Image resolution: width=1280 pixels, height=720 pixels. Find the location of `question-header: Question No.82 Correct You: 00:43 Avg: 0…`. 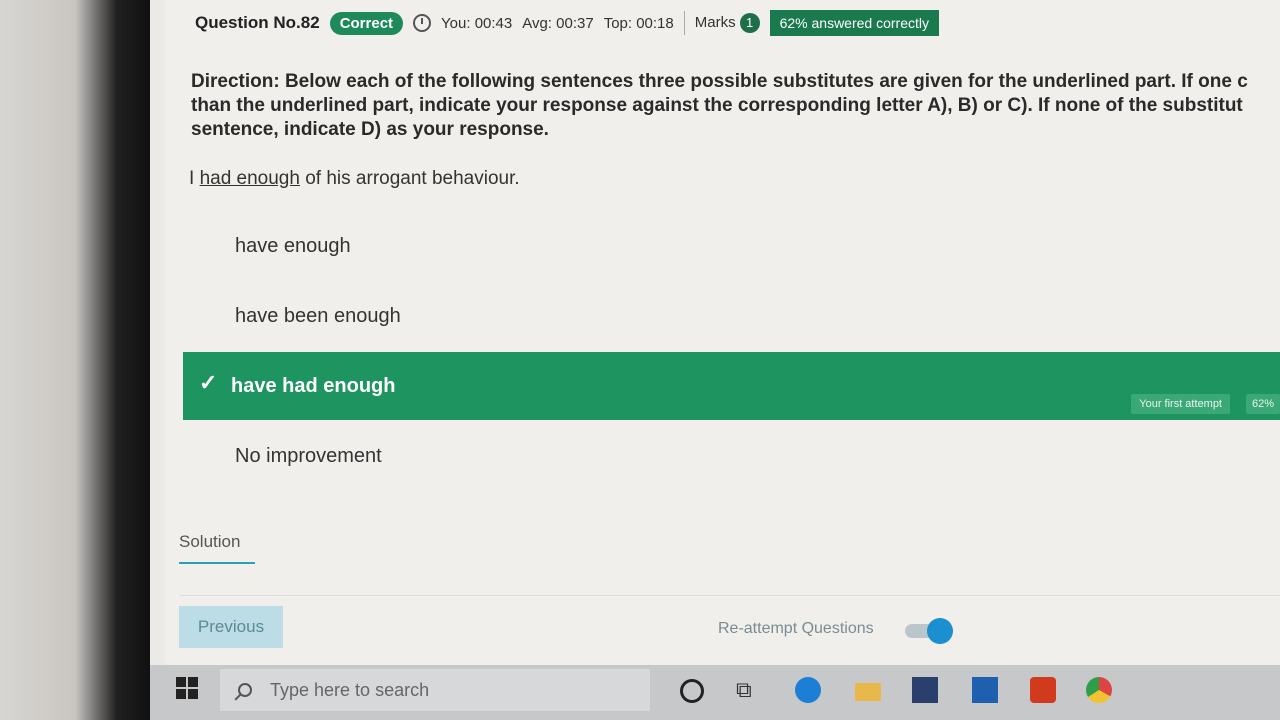

question-header: Question No.82 Correct You: 00:43 Avg: 0… is located at coordinates (737, 23).